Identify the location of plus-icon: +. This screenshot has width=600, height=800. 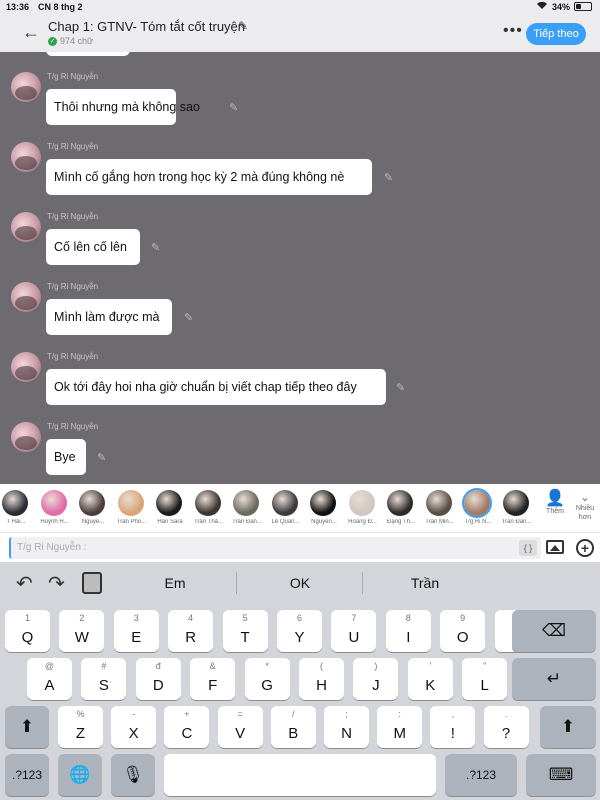
(585, 548).